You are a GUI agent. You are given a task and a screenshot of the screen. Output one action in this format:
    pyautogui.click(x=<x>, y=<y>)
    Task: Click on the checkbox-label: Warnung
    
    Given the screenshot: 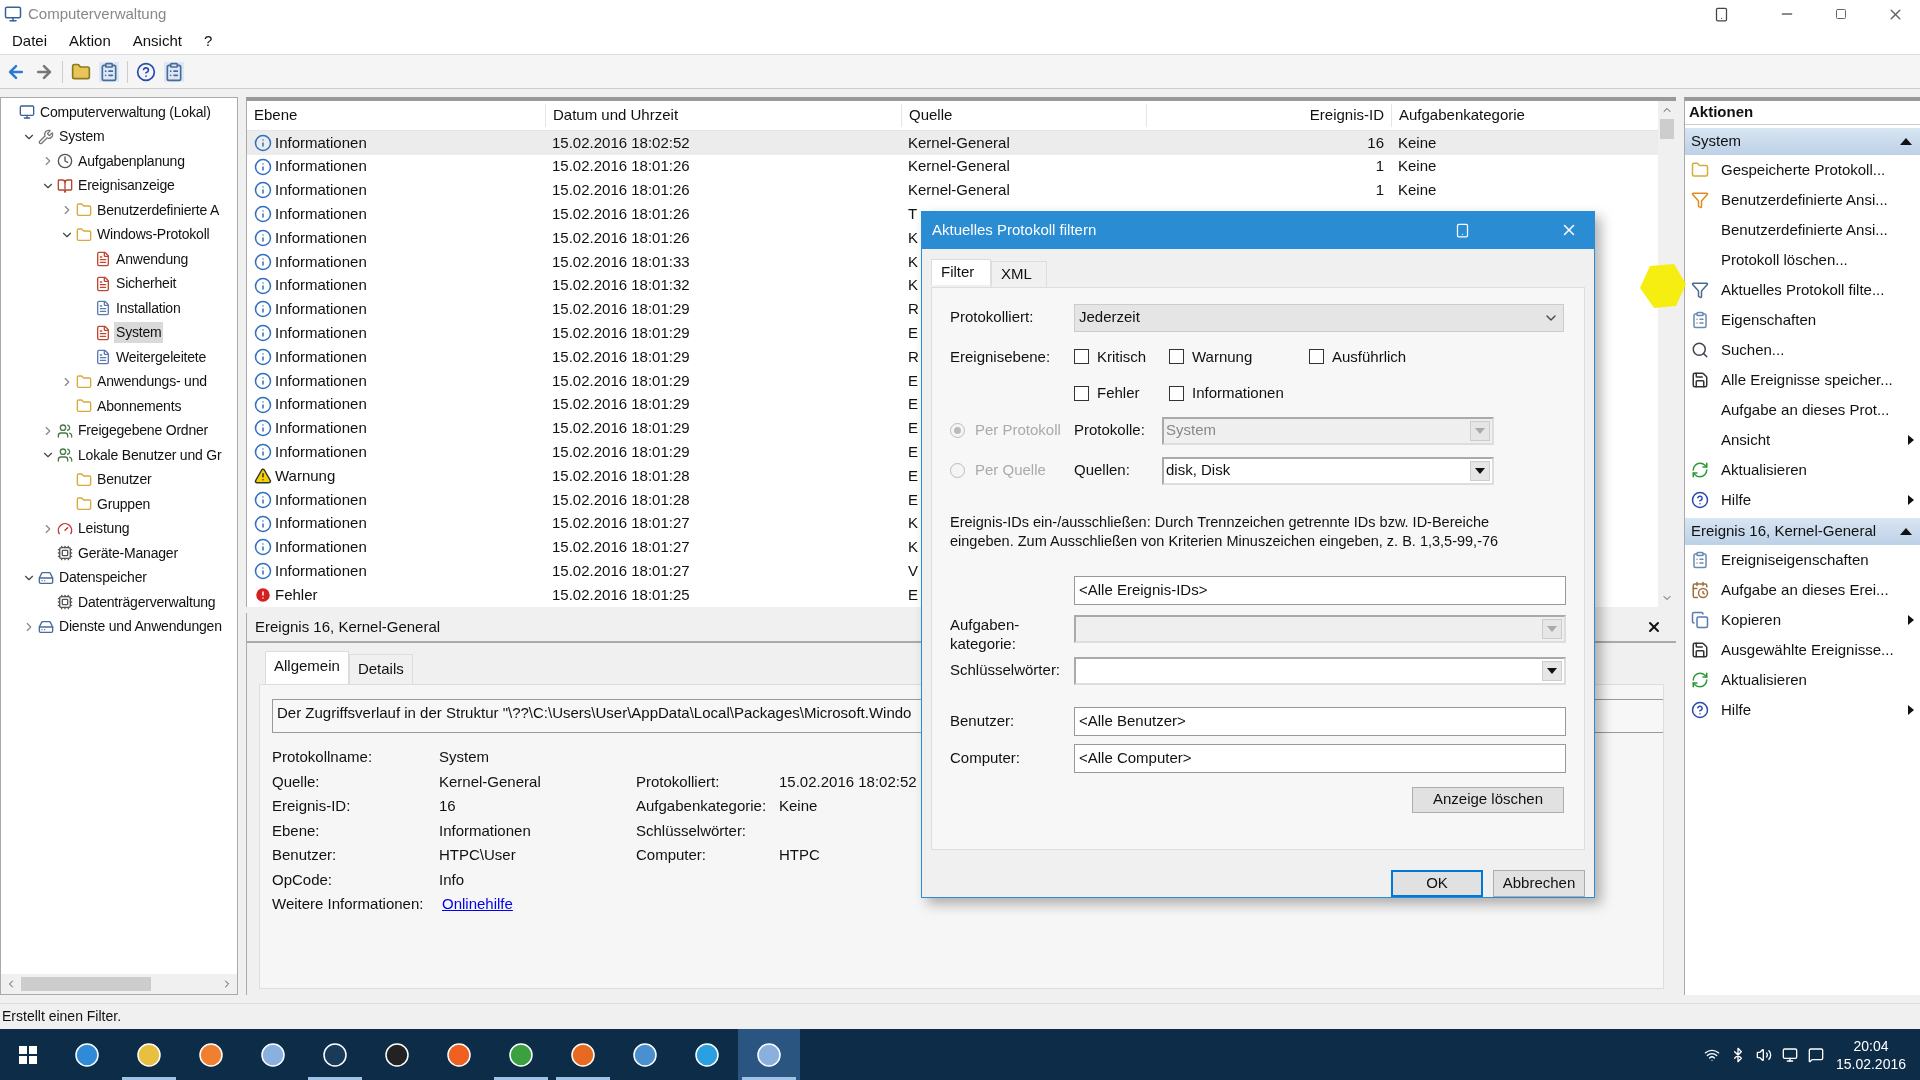 What is the action you would take?
    pyautogui.click(x=1222, y=356)
    